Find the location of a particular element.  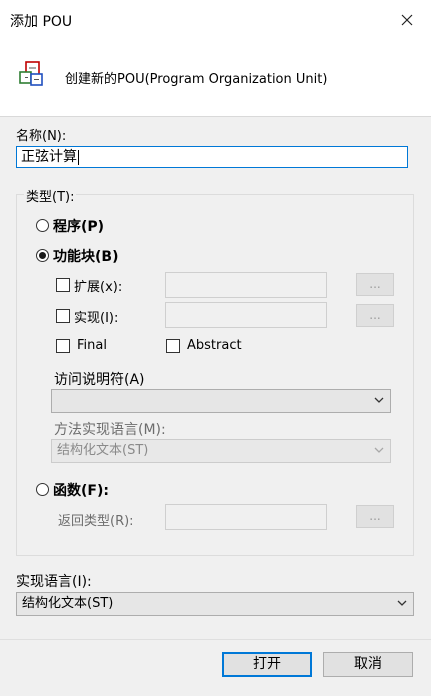

final-checkbox is located at coordinates (63, 346).